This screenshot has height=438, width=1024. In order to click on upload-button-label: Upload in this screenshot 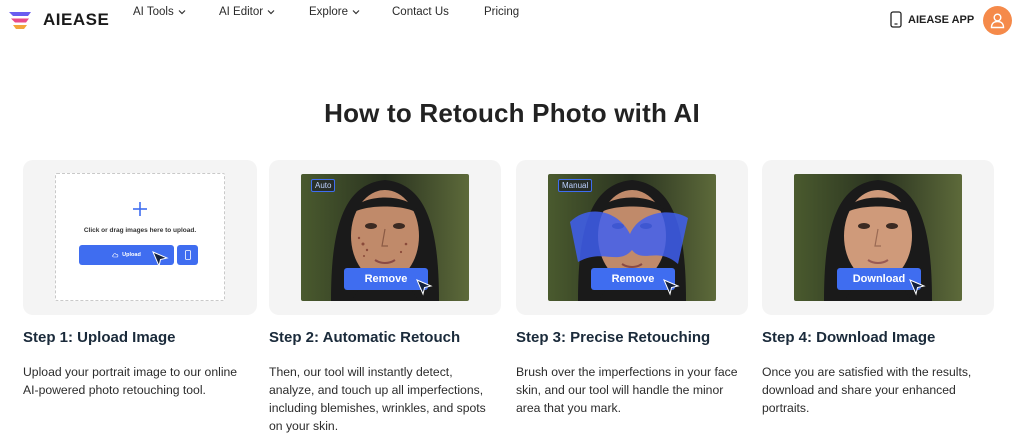, I will do `click(131, 255)`.